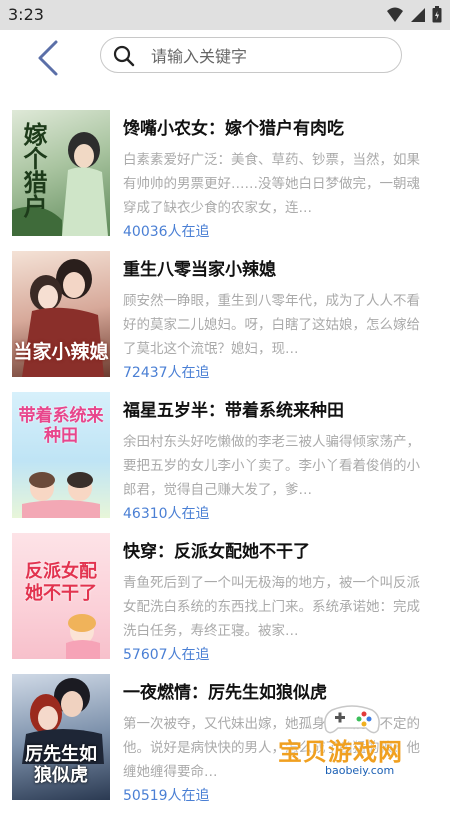  Describe the element at coordinates (225, 690) in the screenshot. I see `book-title: 一夜燃情：厉先生如狼似虎` at that location.